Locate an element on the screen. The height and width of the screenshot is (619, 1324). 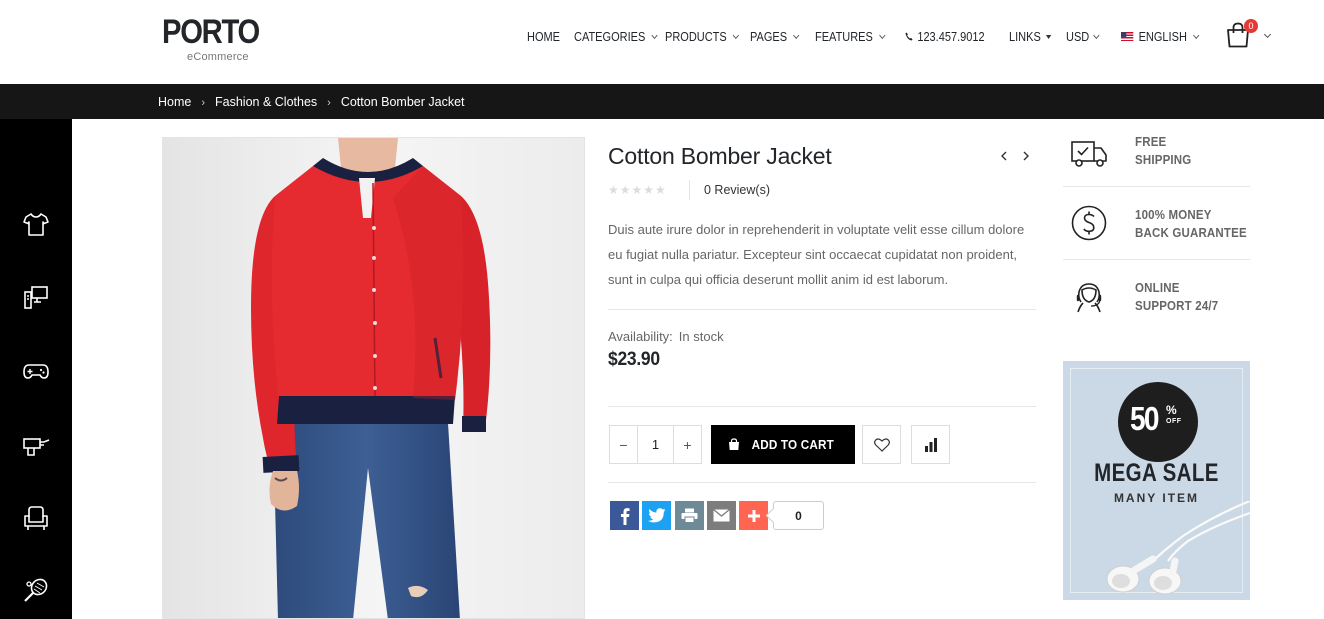
quantity-stepper: − 1 + is located at coordinates (655, 444).